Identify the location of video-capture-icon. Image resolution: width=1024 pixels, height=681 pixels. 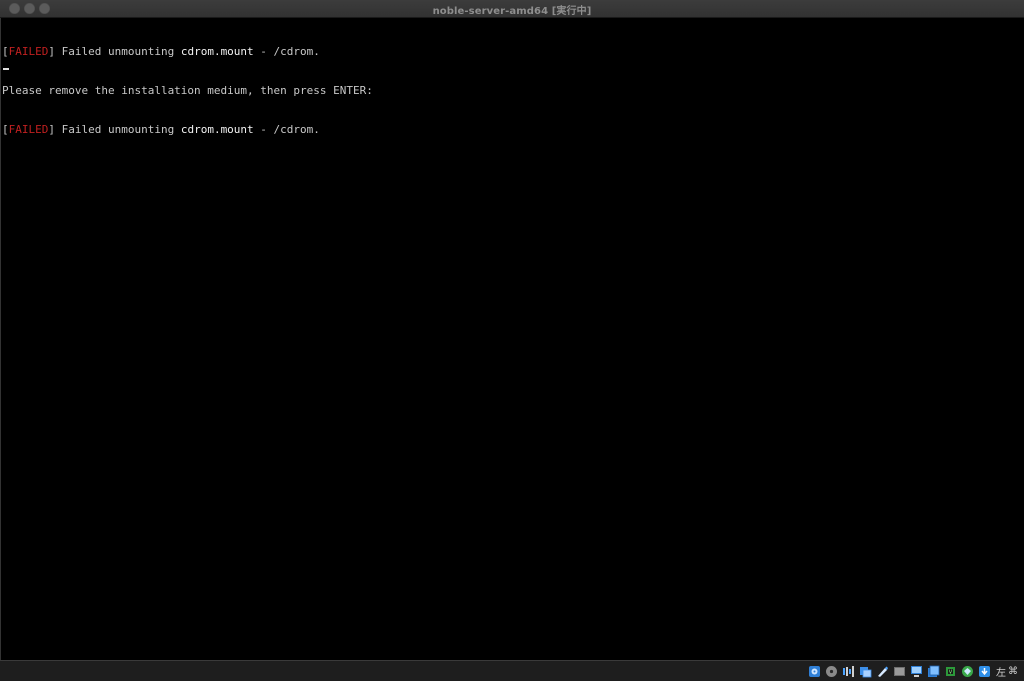
(933, 671).